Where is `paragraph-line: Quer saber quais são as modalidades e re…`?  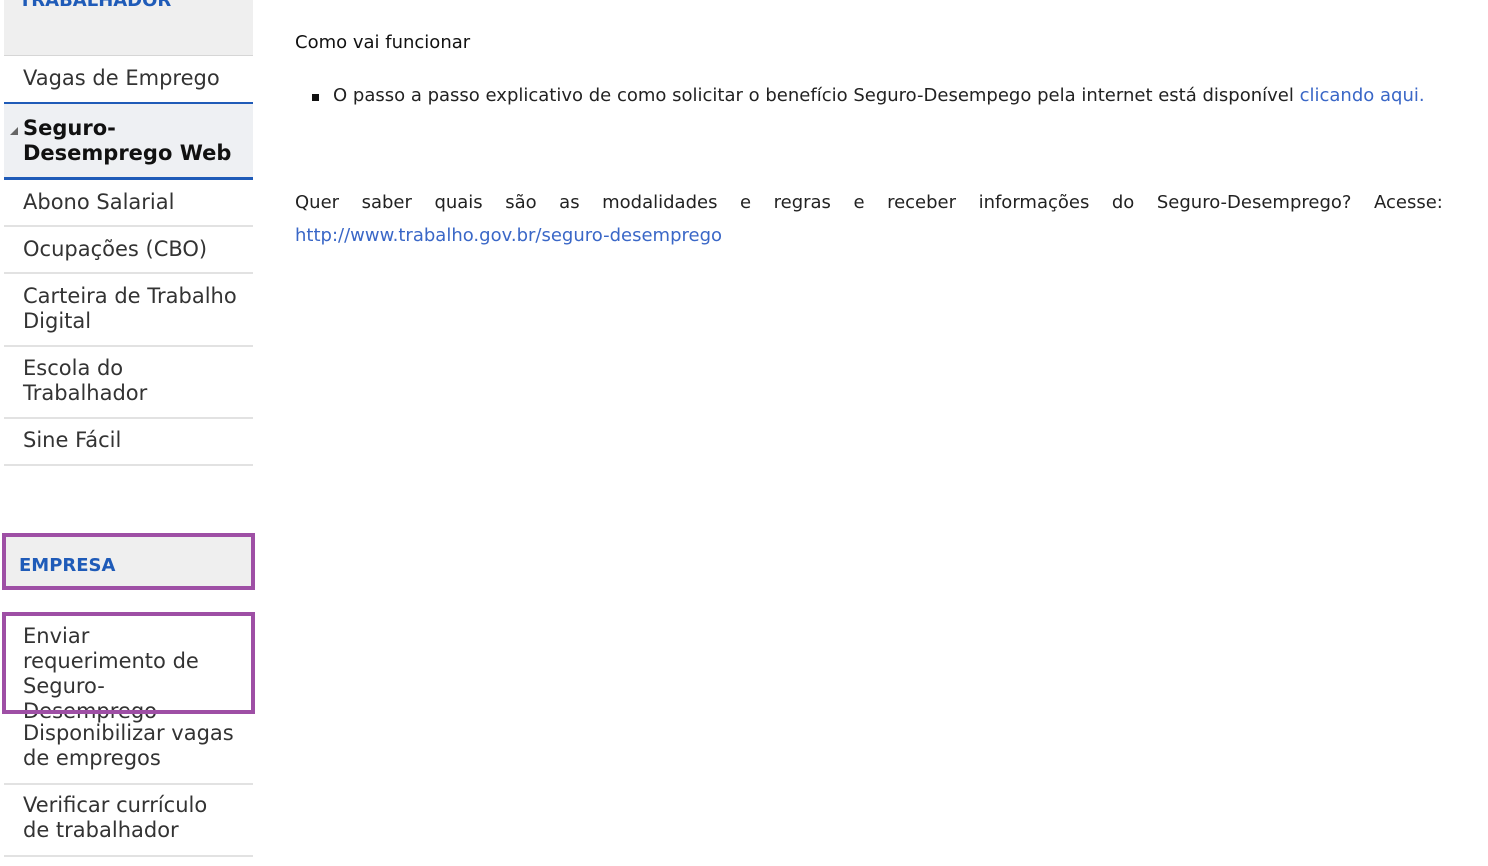
paragraph-line: Quer saber quais são as modalidades e re… is located at coordinates (869, 202).